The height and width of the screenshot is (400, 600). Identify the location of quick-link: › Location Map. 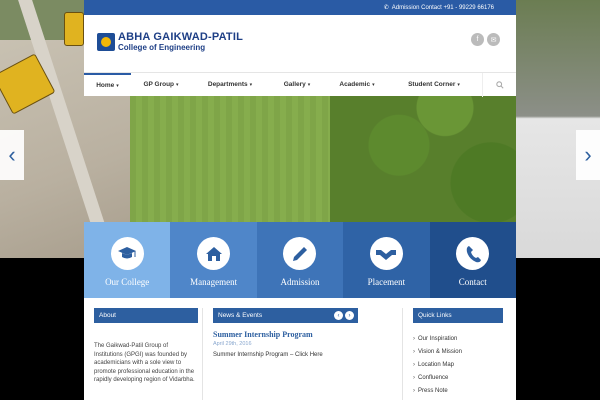
(458, 364).